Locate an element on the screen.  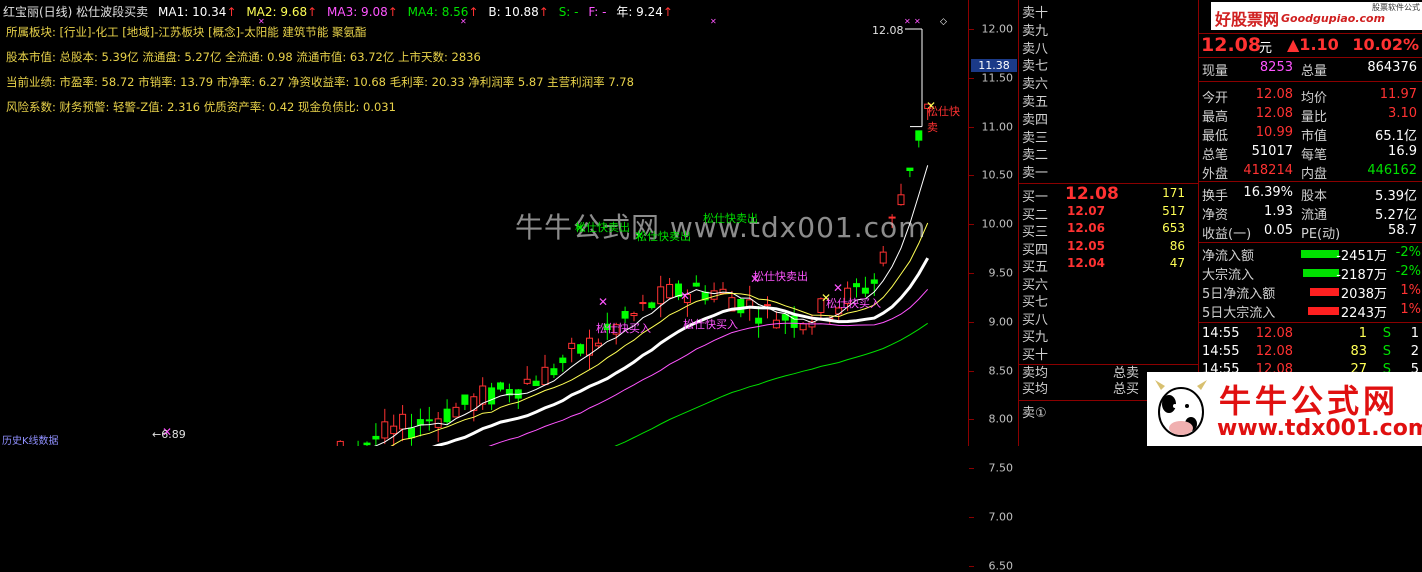
bid-label: 买一 is located at coordinates (1035, 197).